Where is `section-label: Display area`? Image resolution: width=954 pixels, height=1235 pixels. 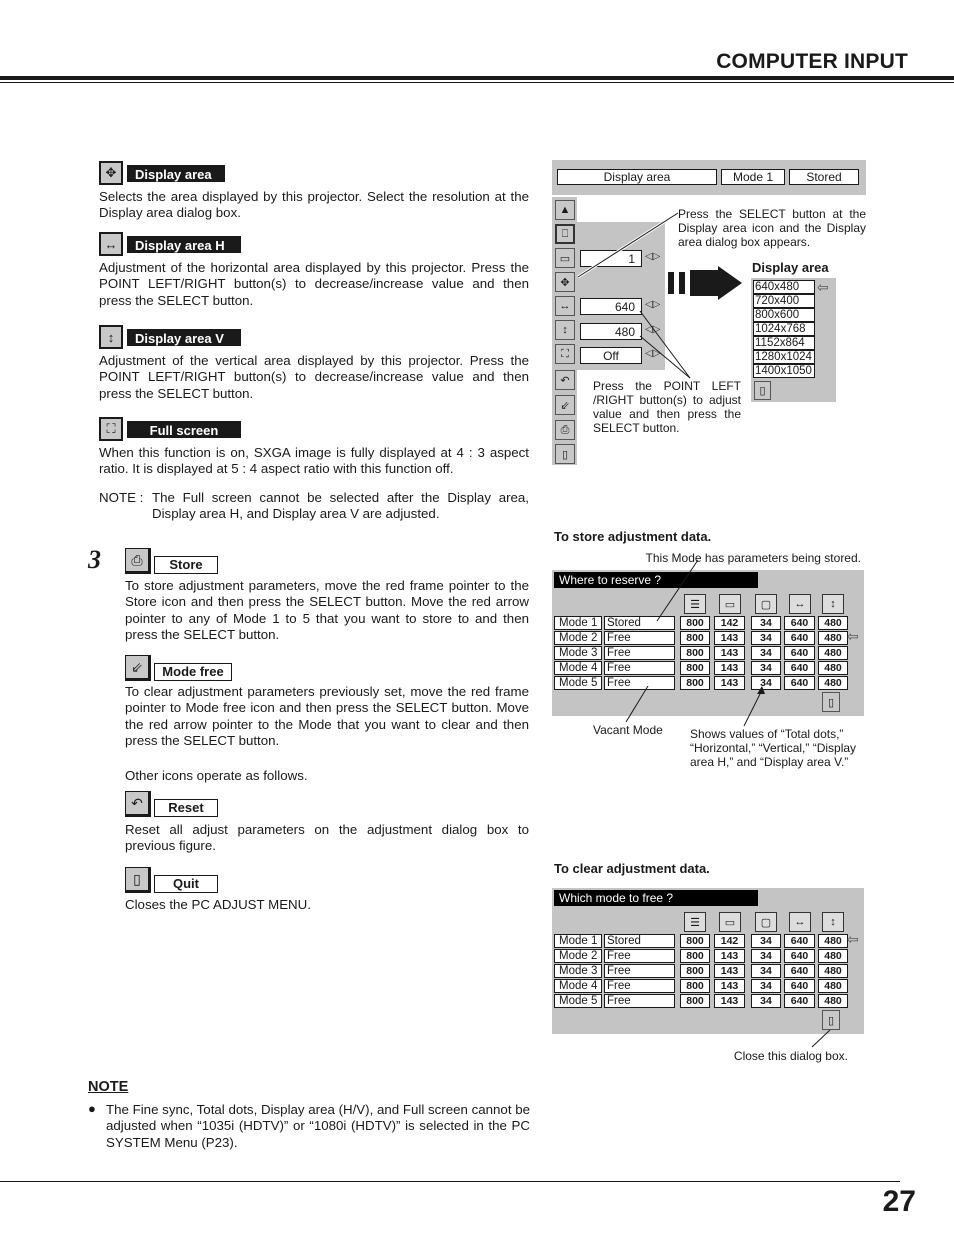
section-label: Display area is located at coordinates (176, 173).